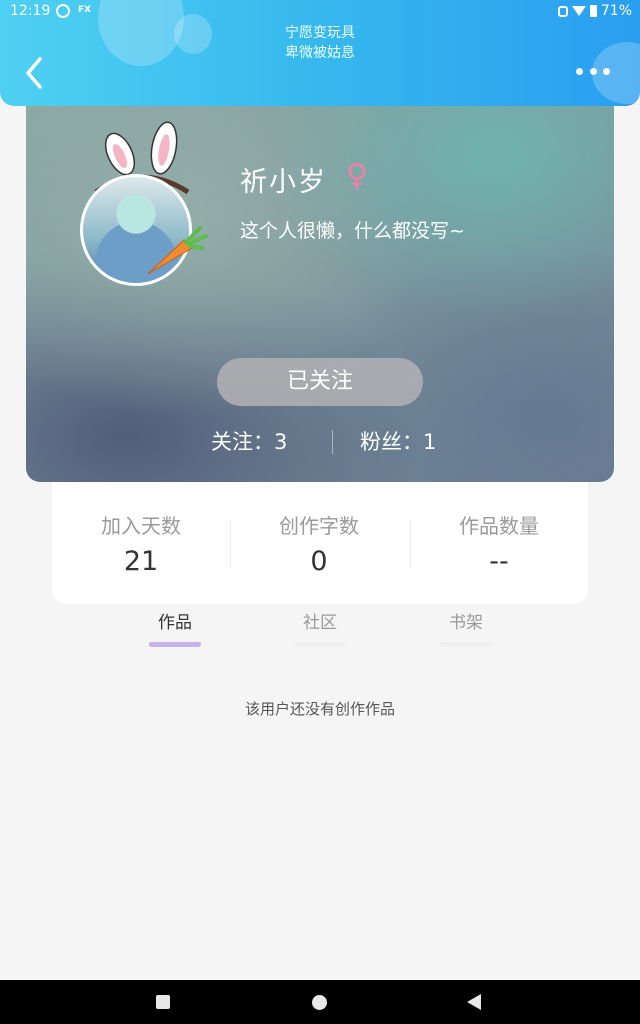 The image size is (640, 1024). Describe the element at coordinates (319, 526) in the screenshot. I see `stat-label: 创作字数` at that location.